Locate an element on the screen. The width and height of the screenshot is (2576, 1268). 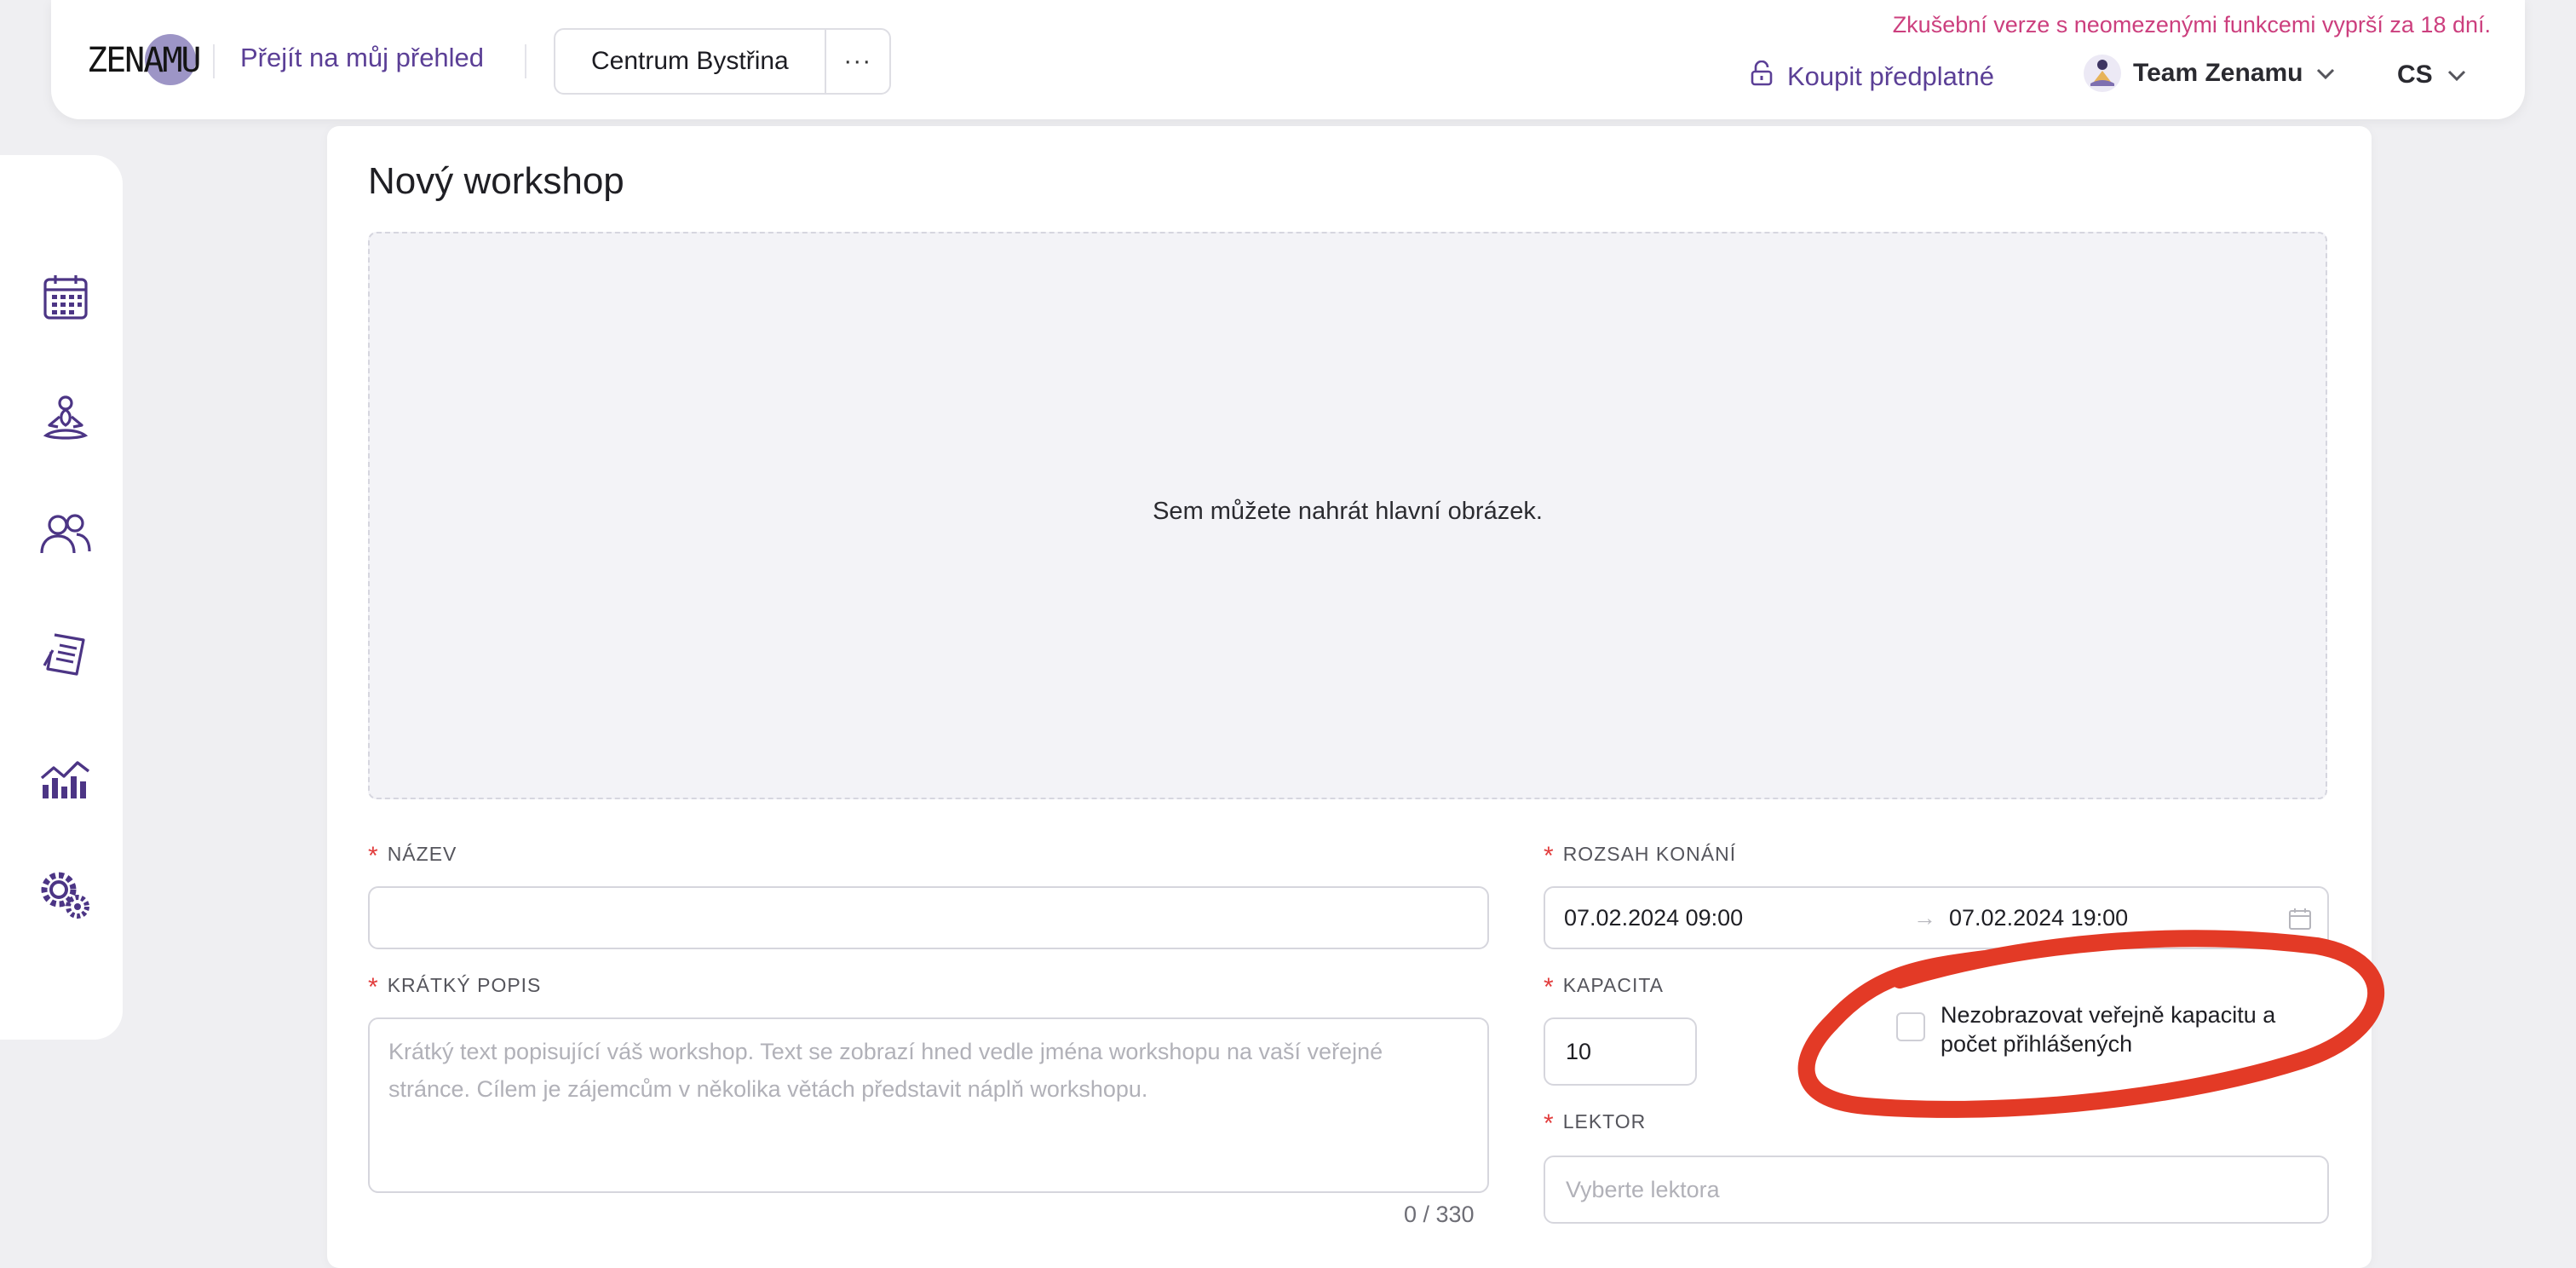
sidebar-item-settings is located at coordinates (65, 898).